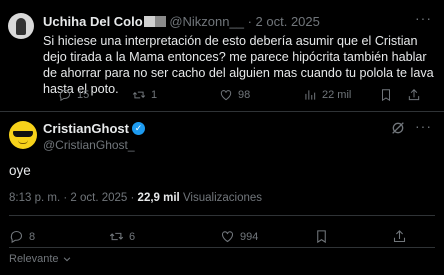  What do you see at coordinates (93, 21) in the screenshot?
I see `reply-author-name: Uchiha Del Colo` at bounding box center [93, 21].